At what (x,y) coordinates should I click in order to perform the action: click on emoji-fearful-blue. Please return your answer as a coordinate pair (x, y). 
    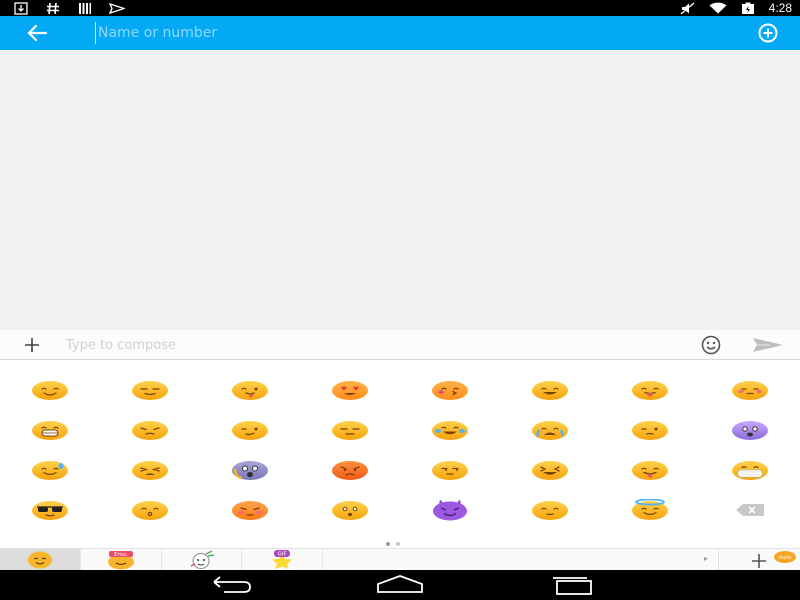
    Looking at the image, I should click on (750, 430).